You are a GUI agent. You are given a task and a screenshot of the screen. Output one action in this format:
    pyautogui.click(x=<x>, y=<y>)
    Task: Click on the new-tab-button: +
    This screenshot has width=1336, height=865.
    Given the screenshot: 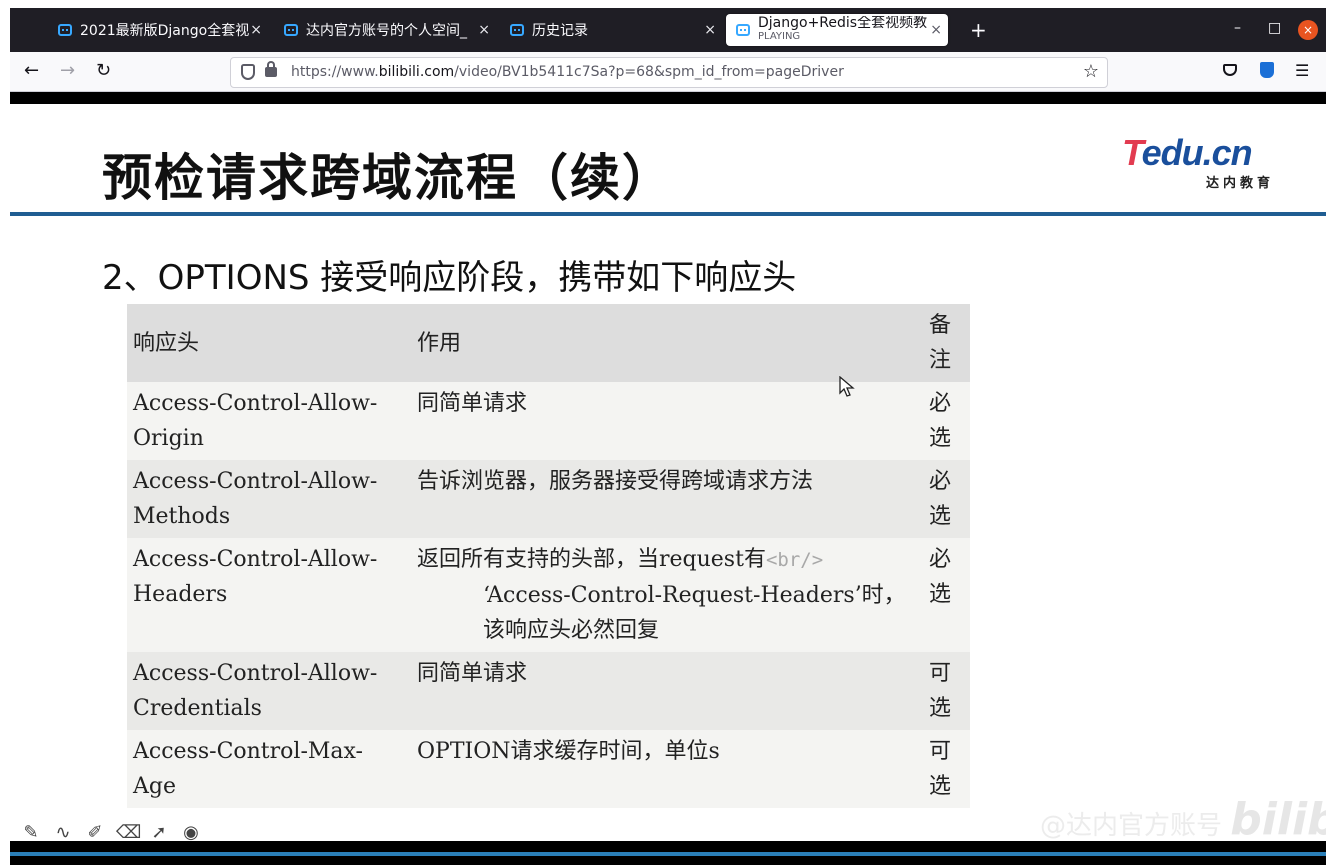 What is the action you would take?
    pyautogui.click(x=978, y=30)
    